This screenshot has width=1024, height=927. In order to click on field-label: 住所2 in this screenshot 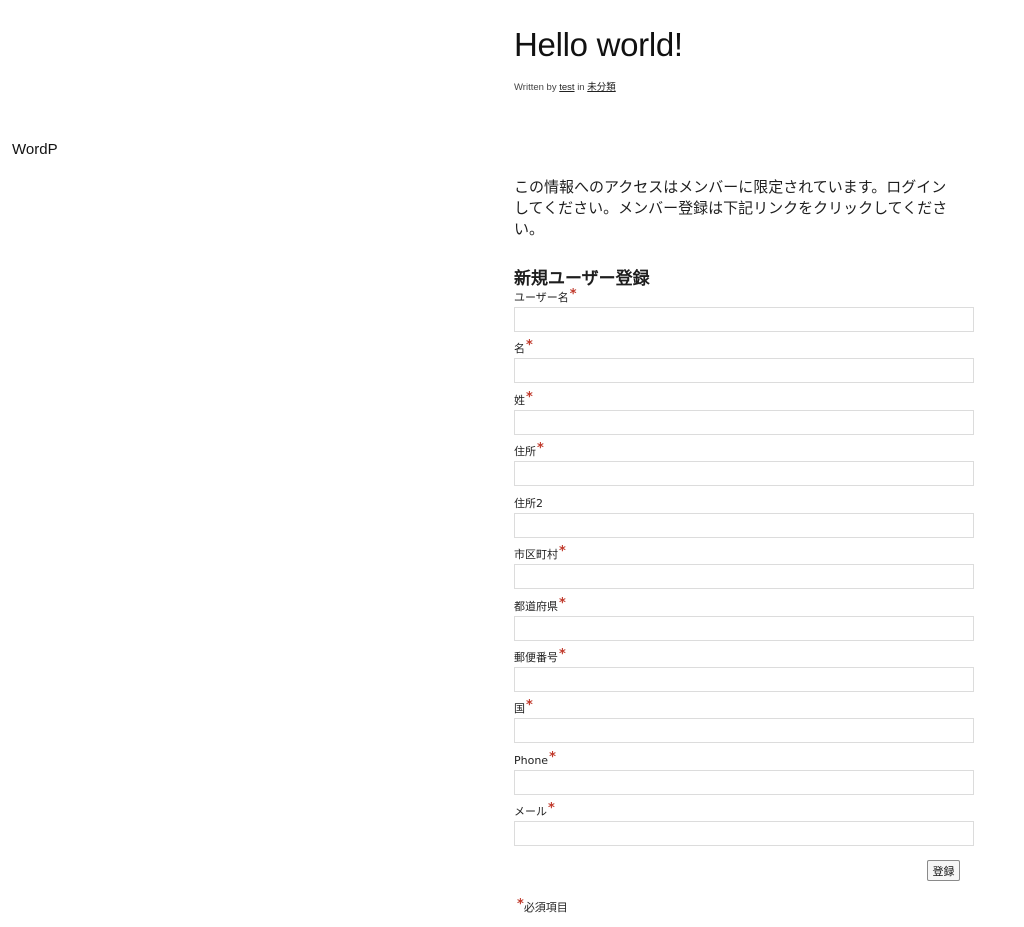, I will do `click(528, 503)`.